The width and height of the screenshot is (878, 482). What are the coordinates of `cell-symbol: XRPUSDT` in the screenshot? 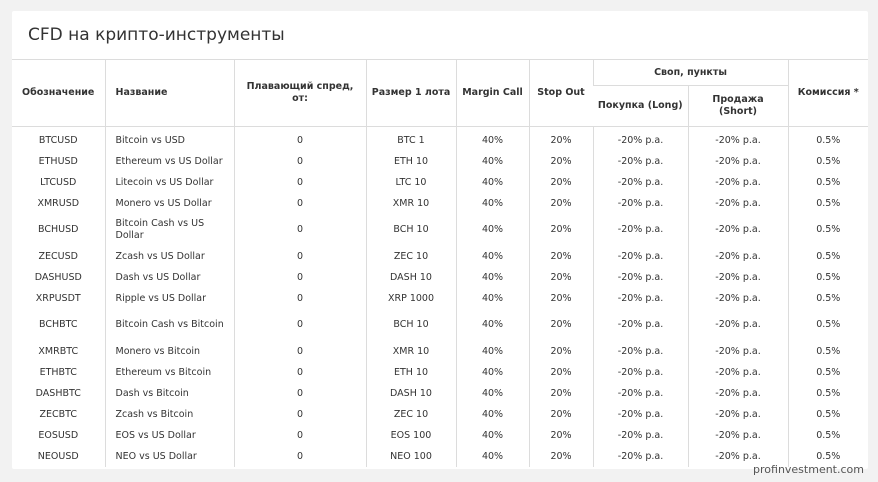 It's located at (58, 298).